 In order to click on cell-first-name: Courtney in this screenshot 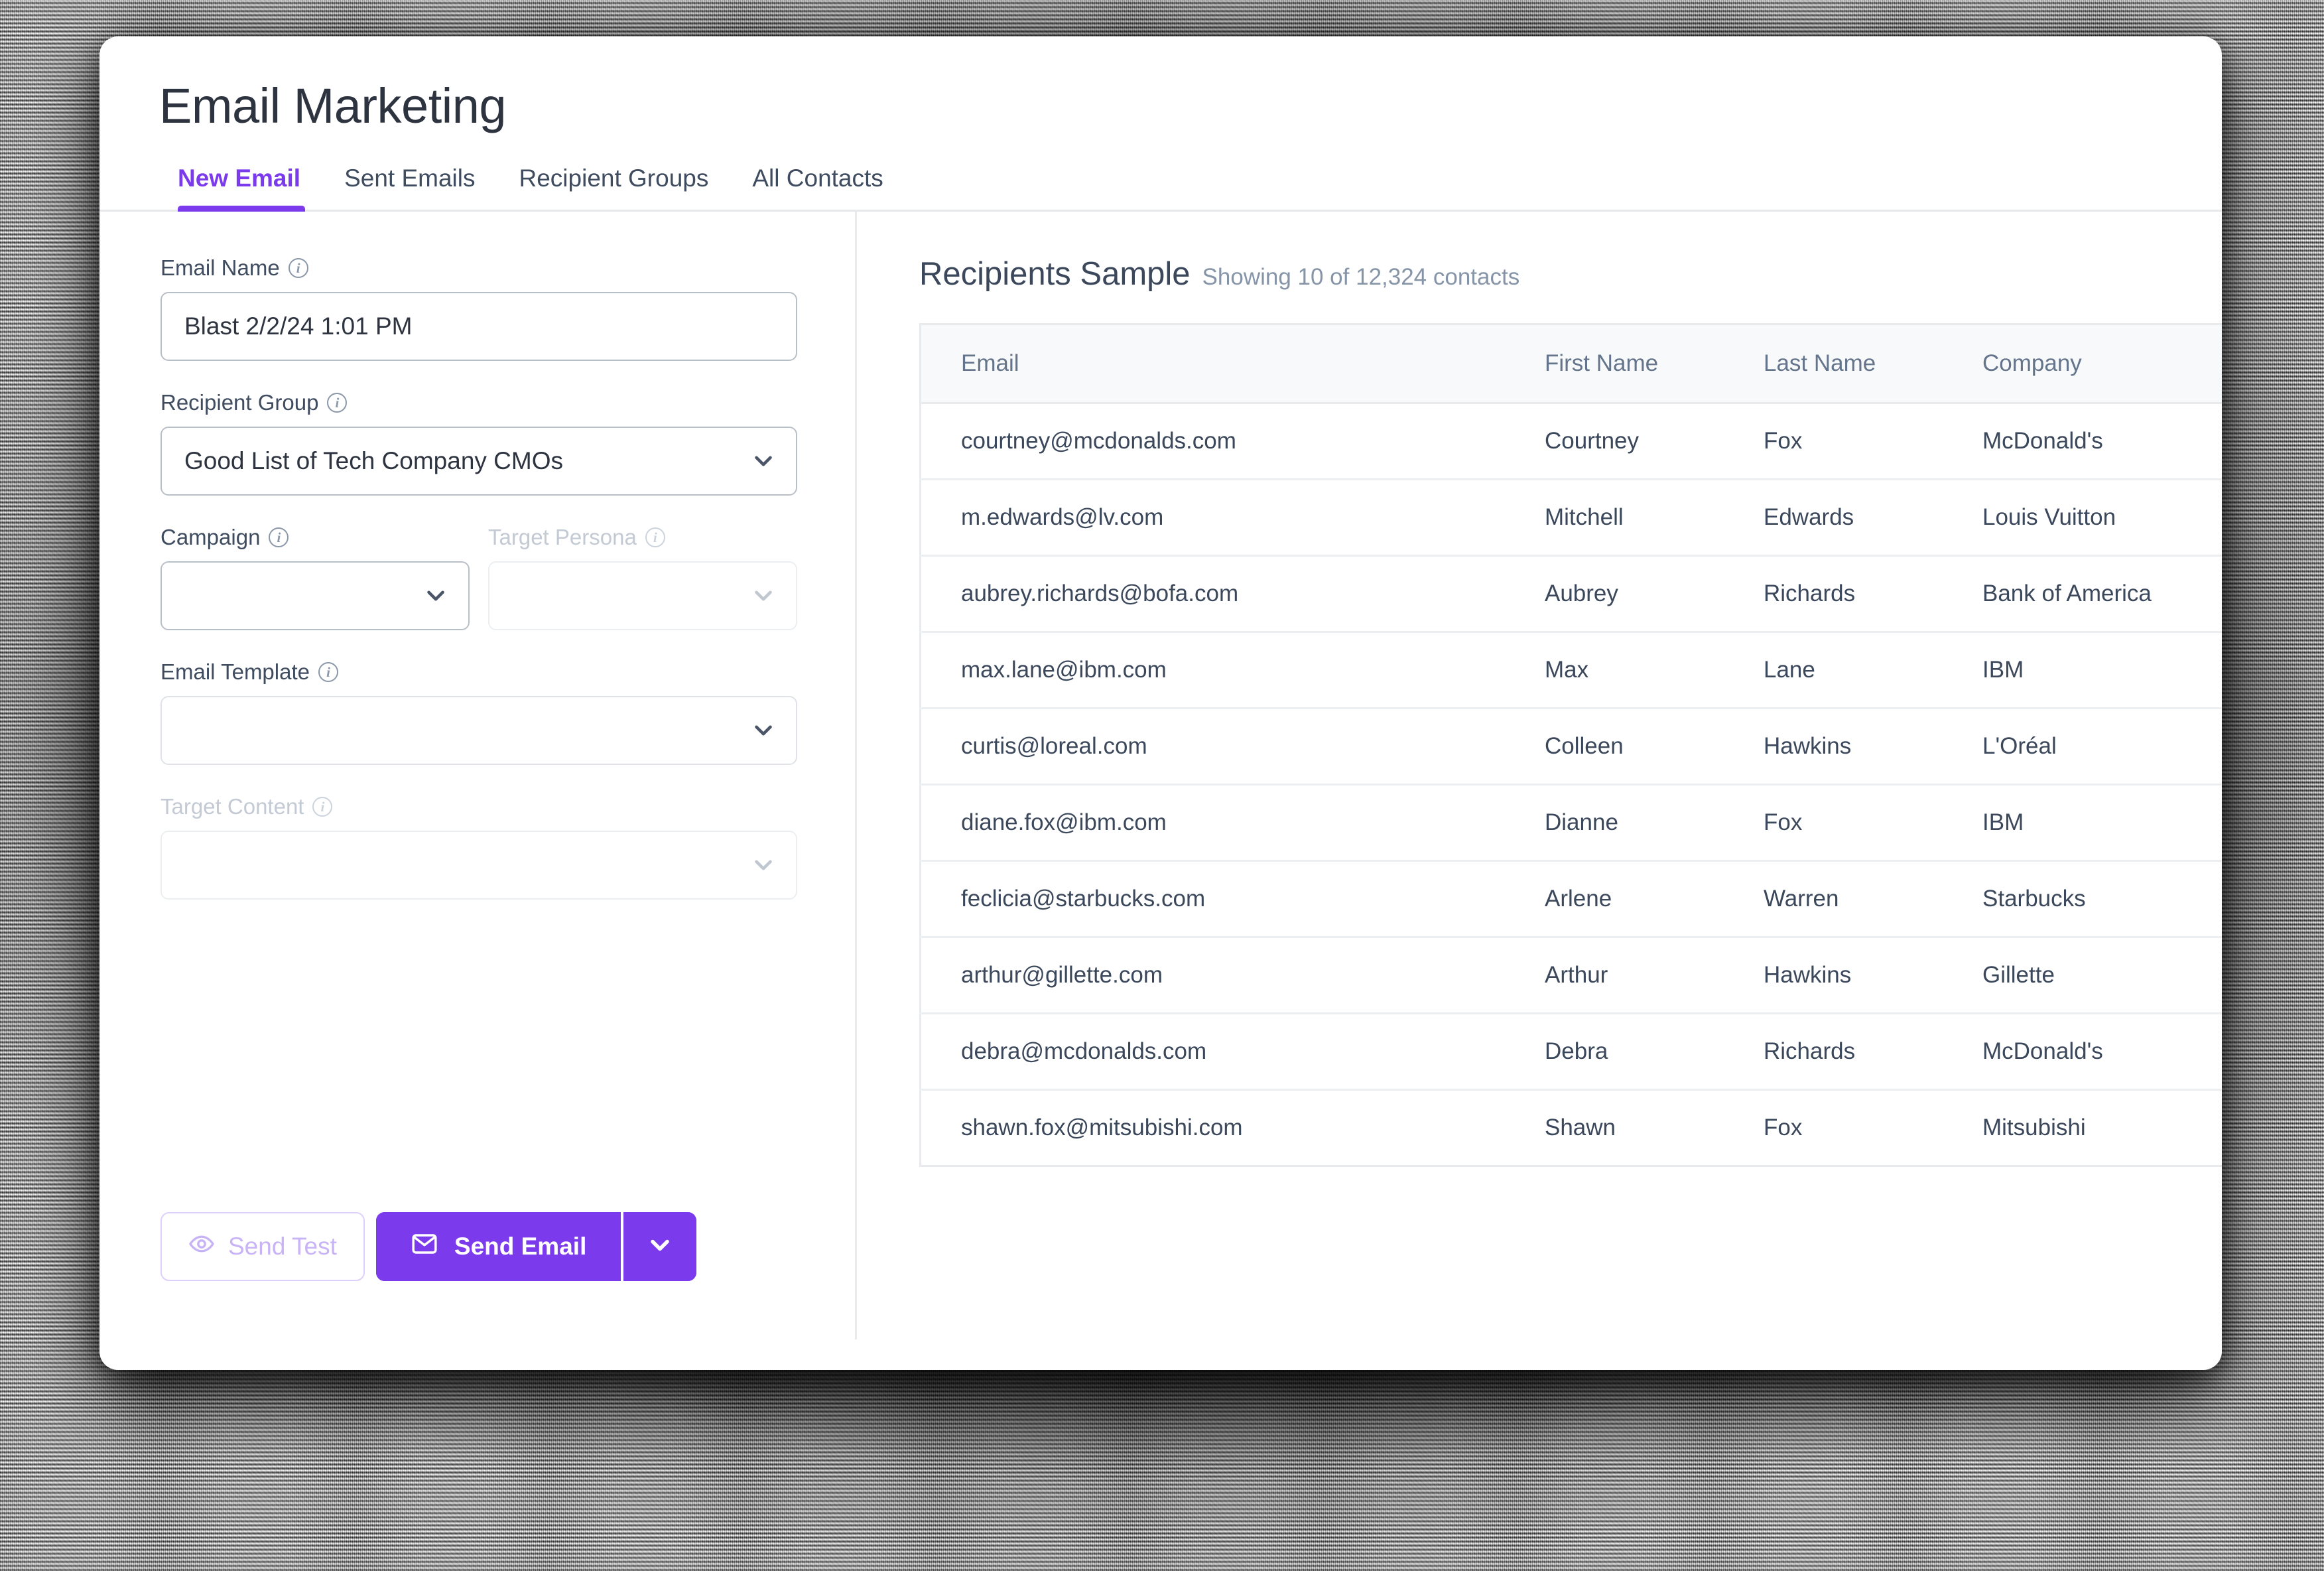, I will do `click(1654, 441)`.